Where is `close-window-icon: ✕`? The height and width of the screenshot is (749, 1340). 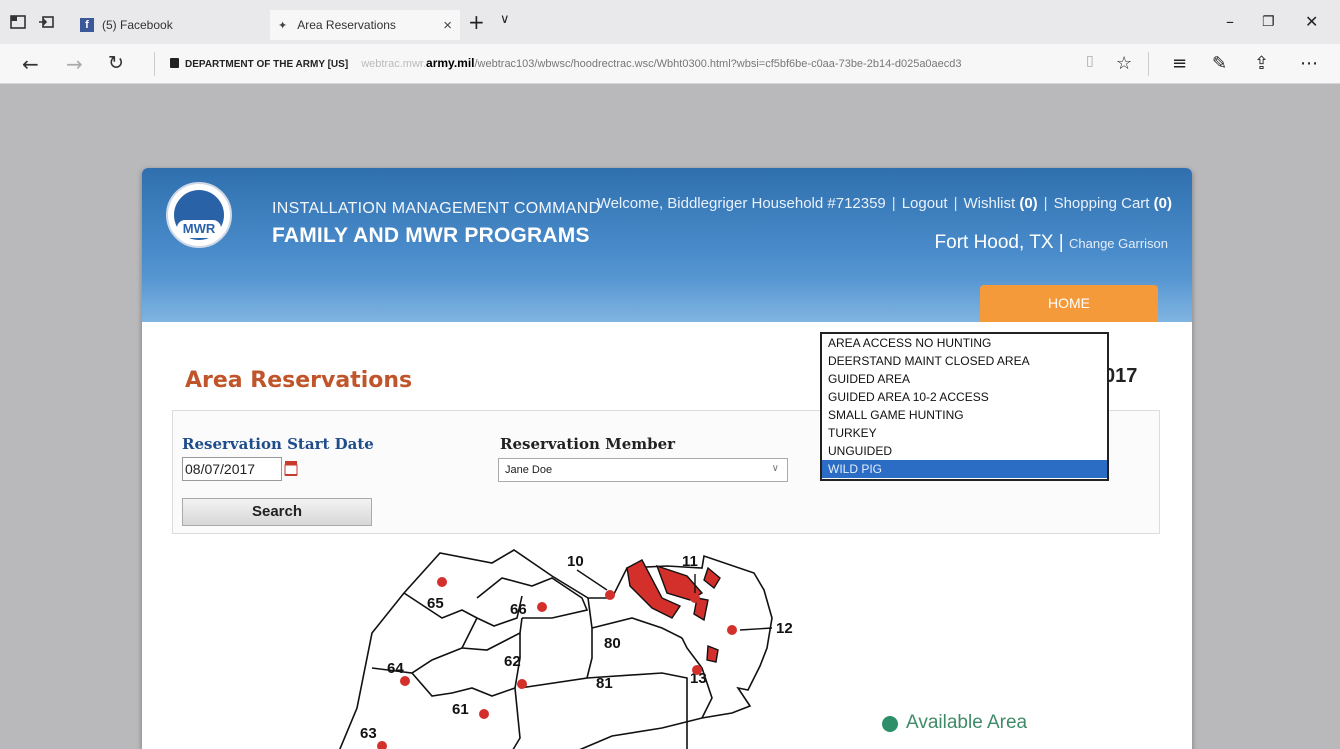
close-window-icon: ✕ is located at coordinates (1311, 21).